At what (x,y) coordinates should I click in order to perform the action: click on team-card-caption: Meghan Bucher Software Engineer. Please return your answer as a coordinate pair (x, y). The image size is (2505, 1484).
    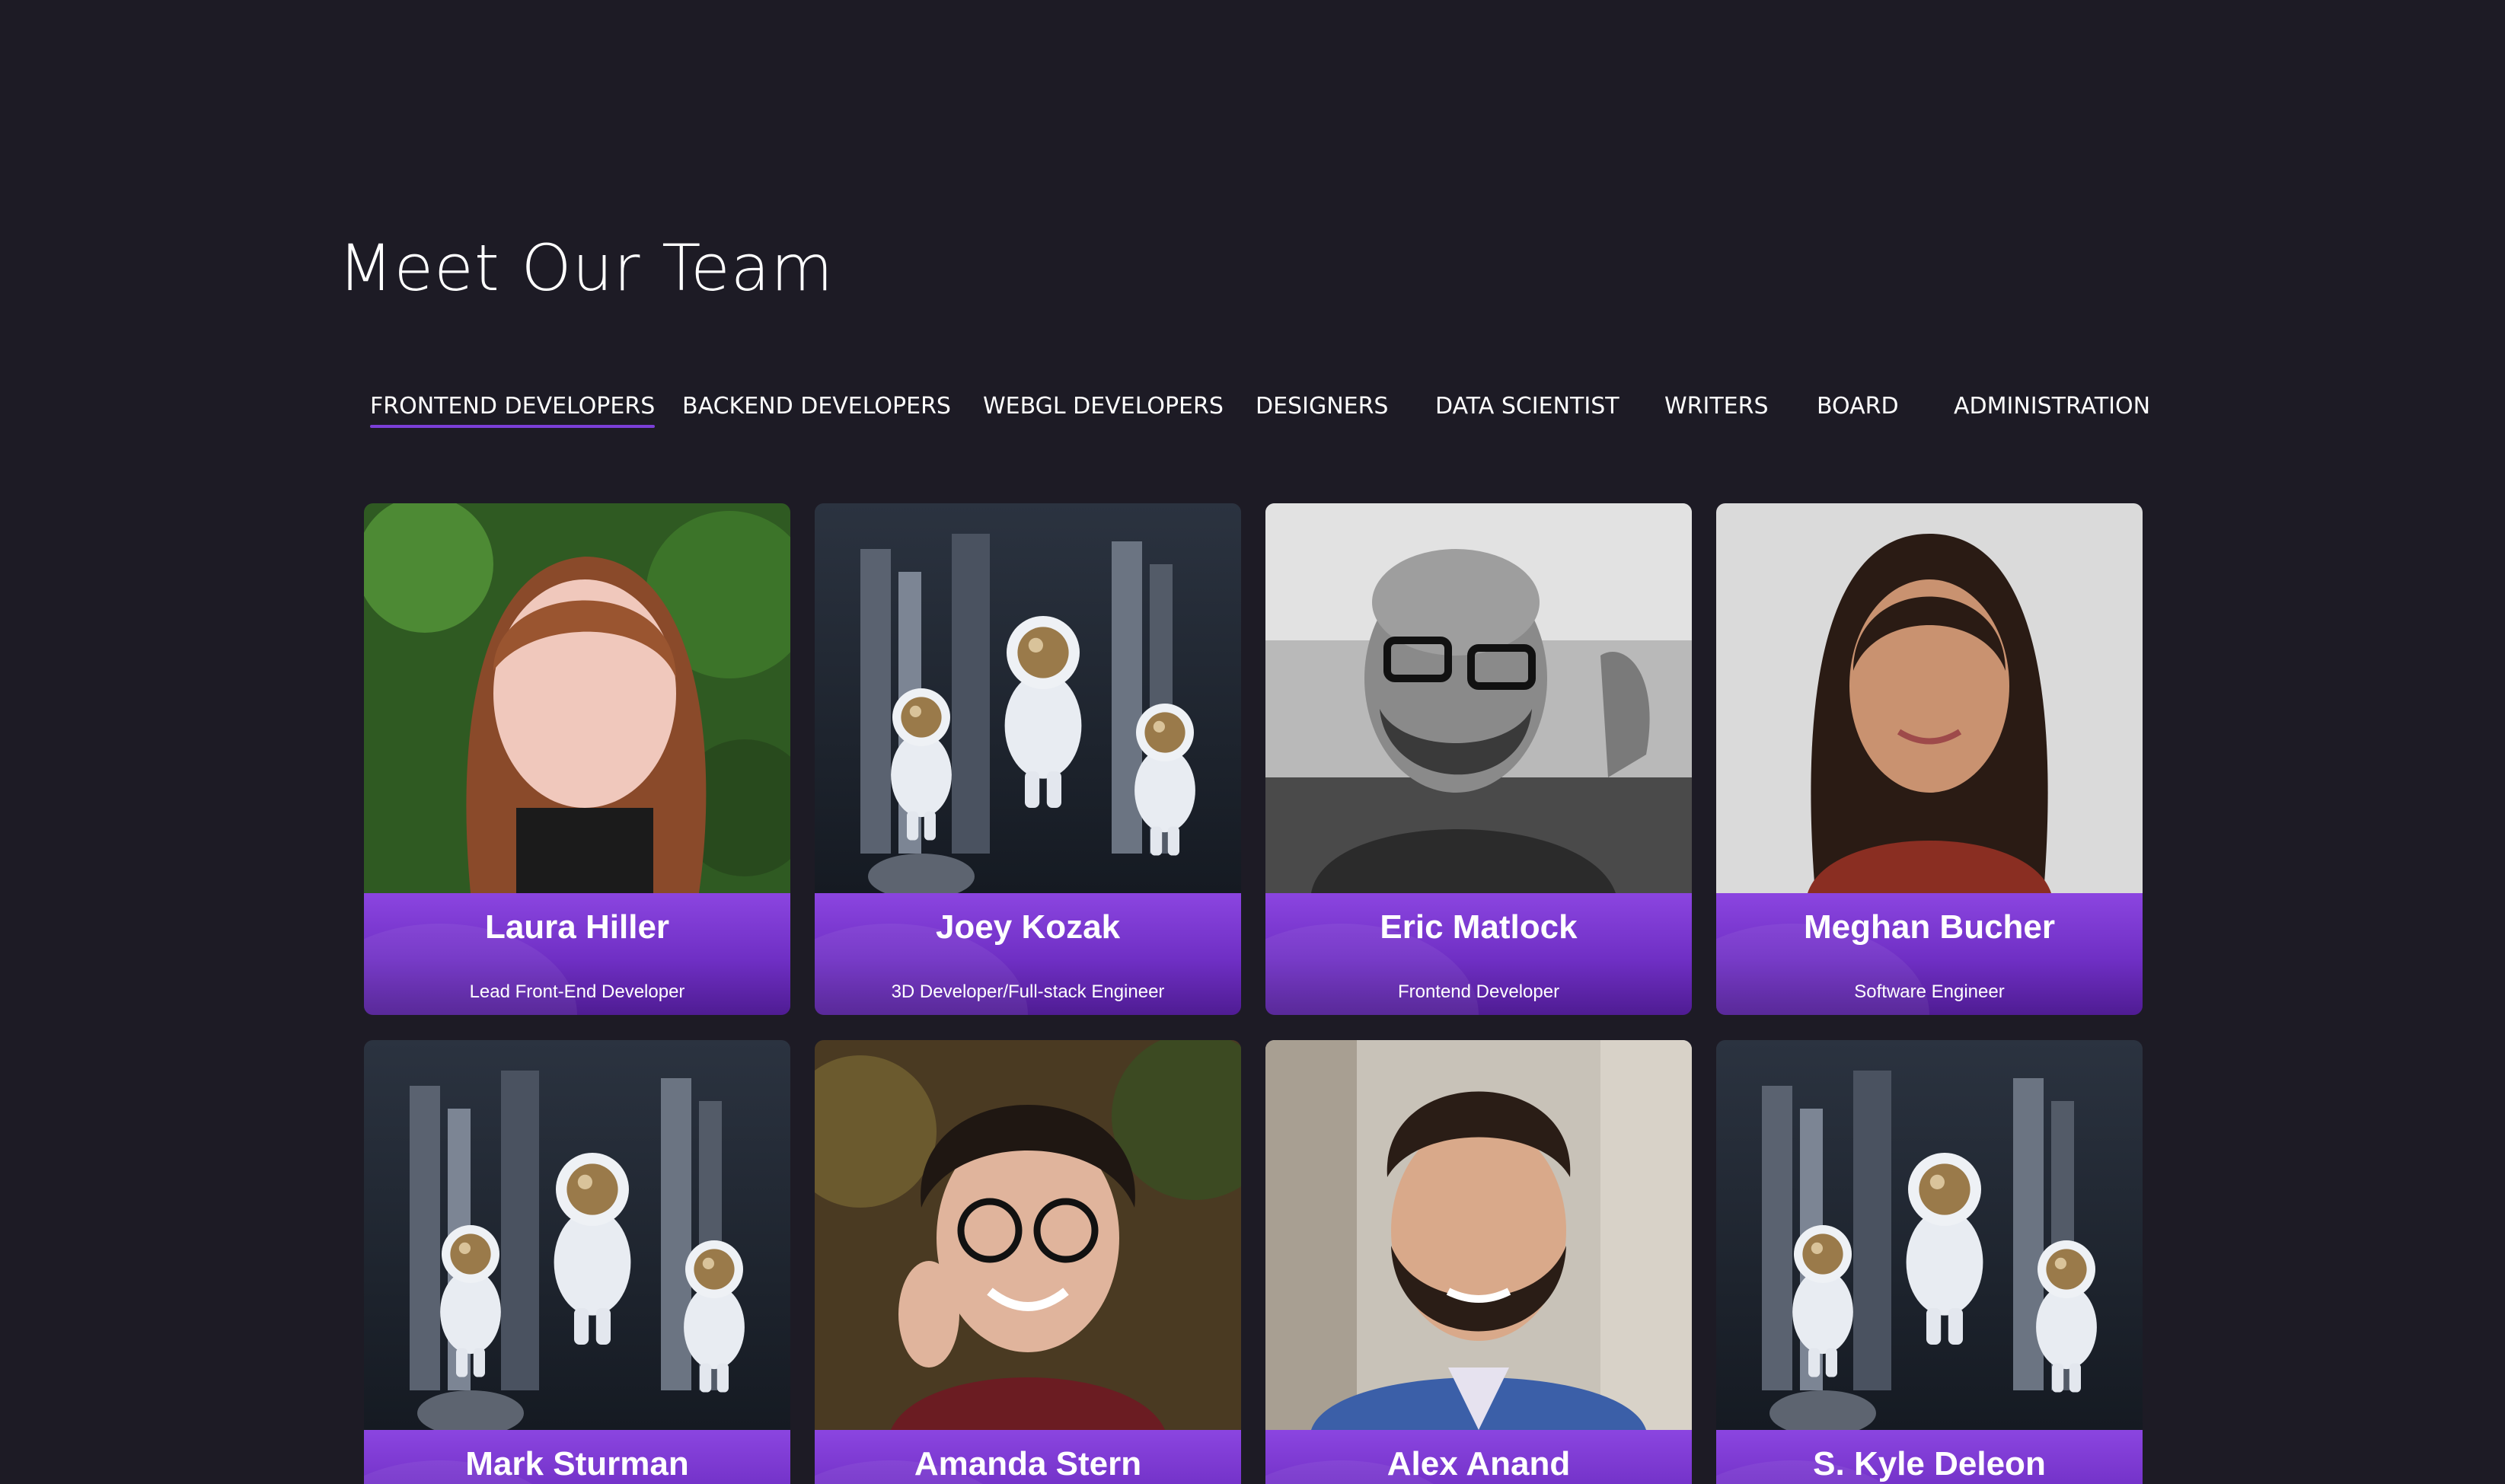
    Looking at the image, I should click on (1929, 954).